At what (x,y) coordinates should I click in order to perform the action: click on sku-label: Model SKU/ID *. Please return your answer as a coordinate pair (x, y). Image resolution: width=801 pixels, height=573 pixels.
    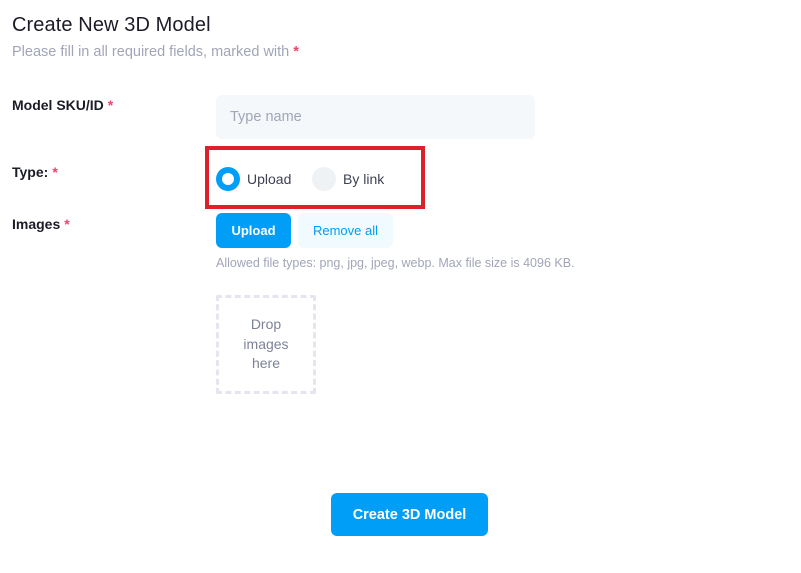
    Looking at the image, I should click on (62, 105).